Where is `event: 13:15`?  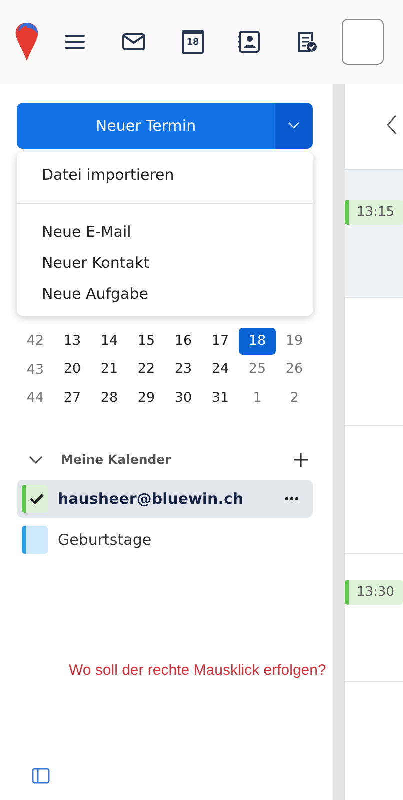
event: 13:15 is located at coordinates (374, 212).